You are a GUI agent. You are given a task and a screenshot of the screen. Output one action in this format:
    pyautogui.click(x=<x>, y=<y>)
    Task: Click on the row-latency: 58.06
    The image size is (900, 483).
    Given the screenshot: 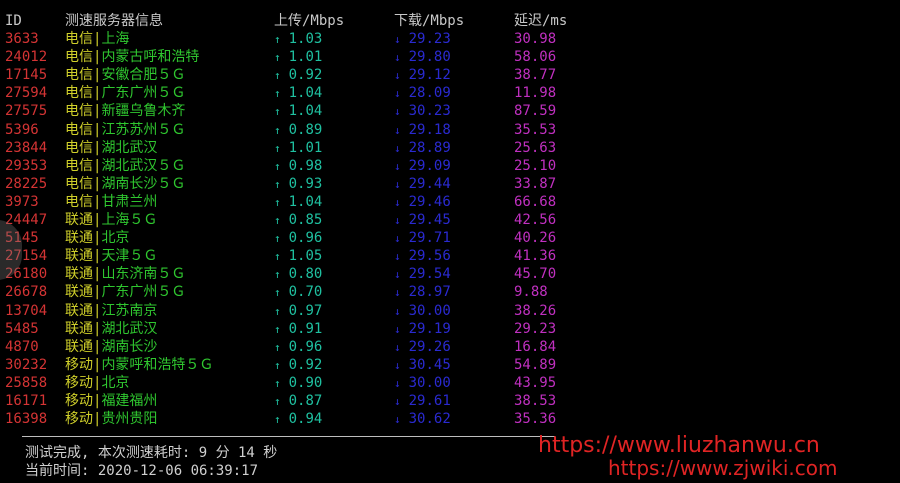 What is the action you would take?
    pyautogui.click(x=535, y=57)
    